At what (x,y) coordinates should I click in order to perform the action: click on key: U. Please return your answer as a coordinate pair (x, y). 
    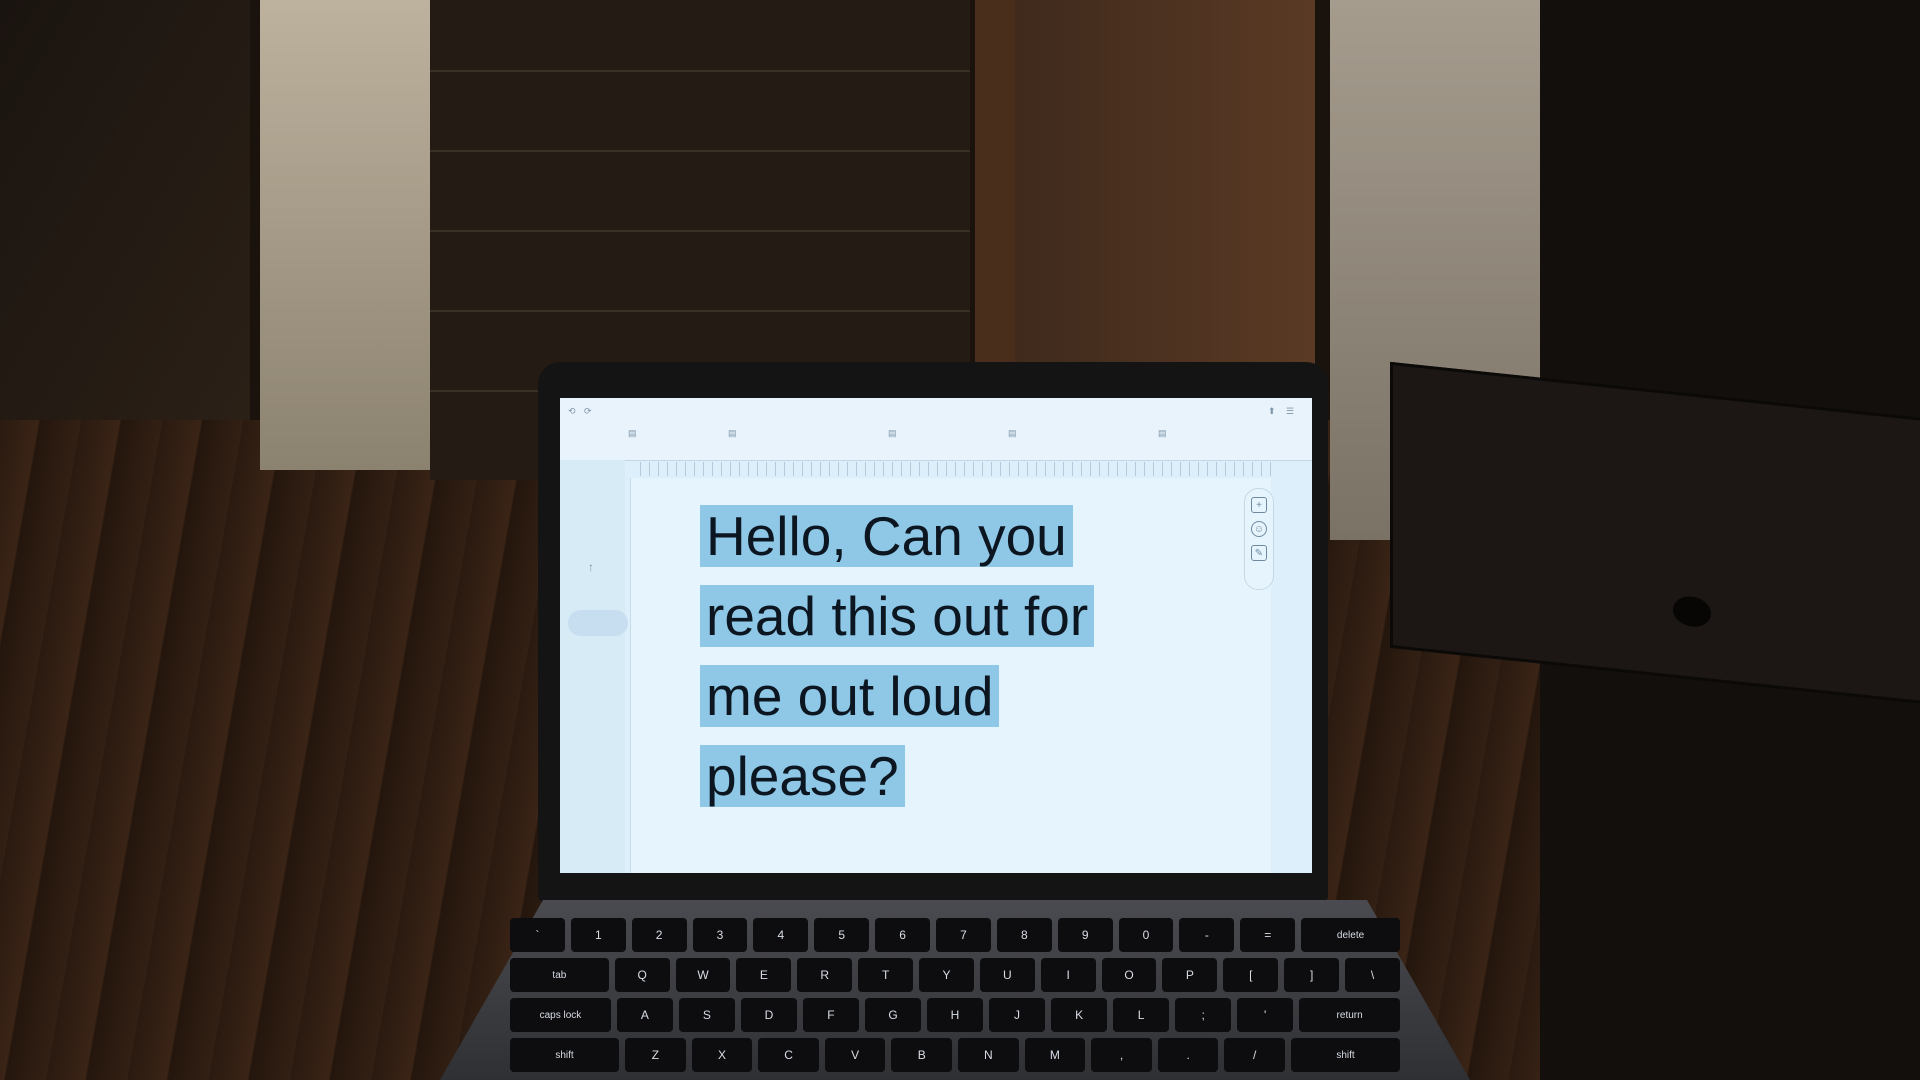
    Looking at the image, I should click on (1007, 975).